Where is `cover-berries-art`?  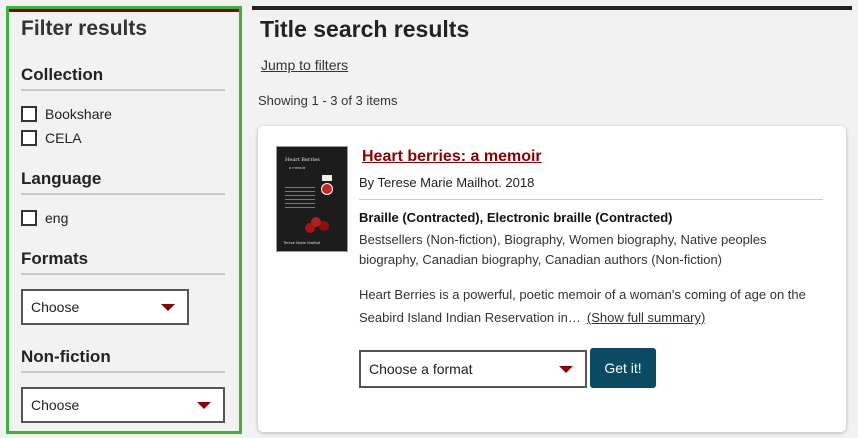
cover-berries-art is located at coordinates (316, 222).